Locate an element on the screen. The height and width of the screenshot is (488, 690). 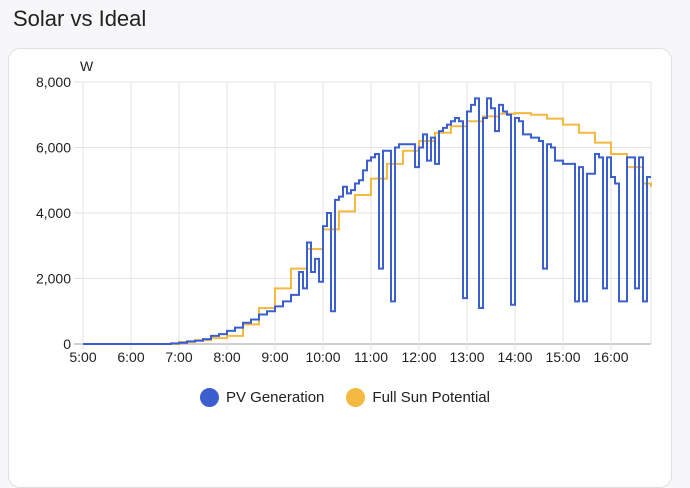
x-tick-label: 7:00 is located at coordinates (178, 357).